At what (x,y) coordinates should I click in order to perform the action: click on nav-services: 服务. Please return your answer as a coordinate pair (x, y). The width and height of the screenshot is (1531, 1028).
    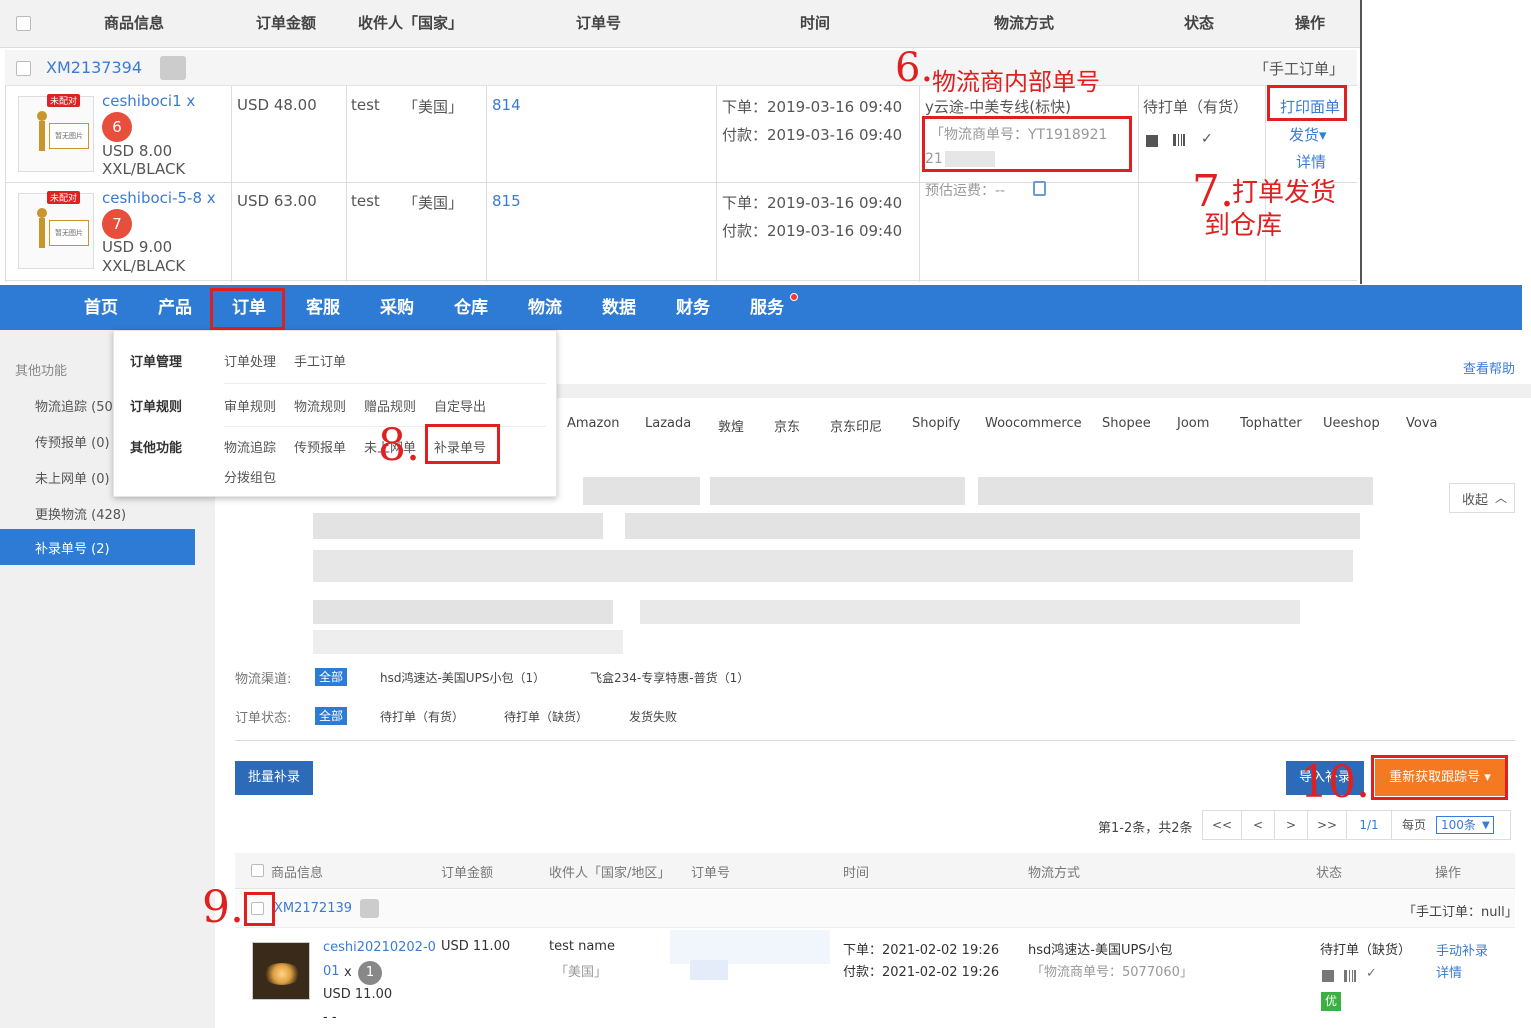
    Looking at the image, I should click on (767, 307).